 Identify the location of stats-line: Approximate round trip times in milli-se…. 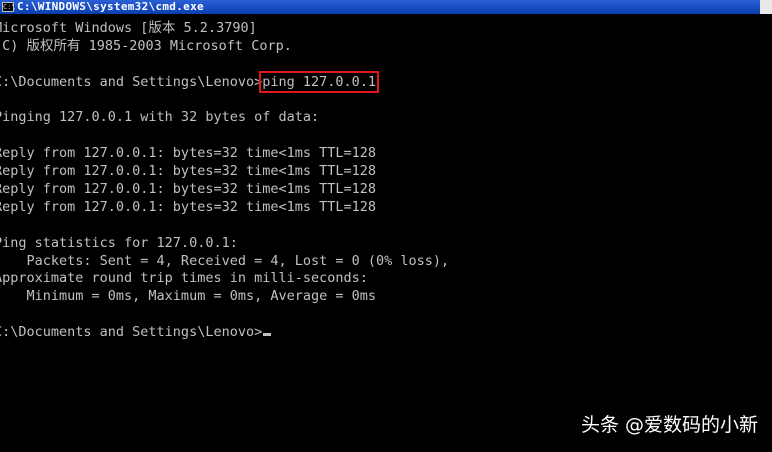
(184, 278).